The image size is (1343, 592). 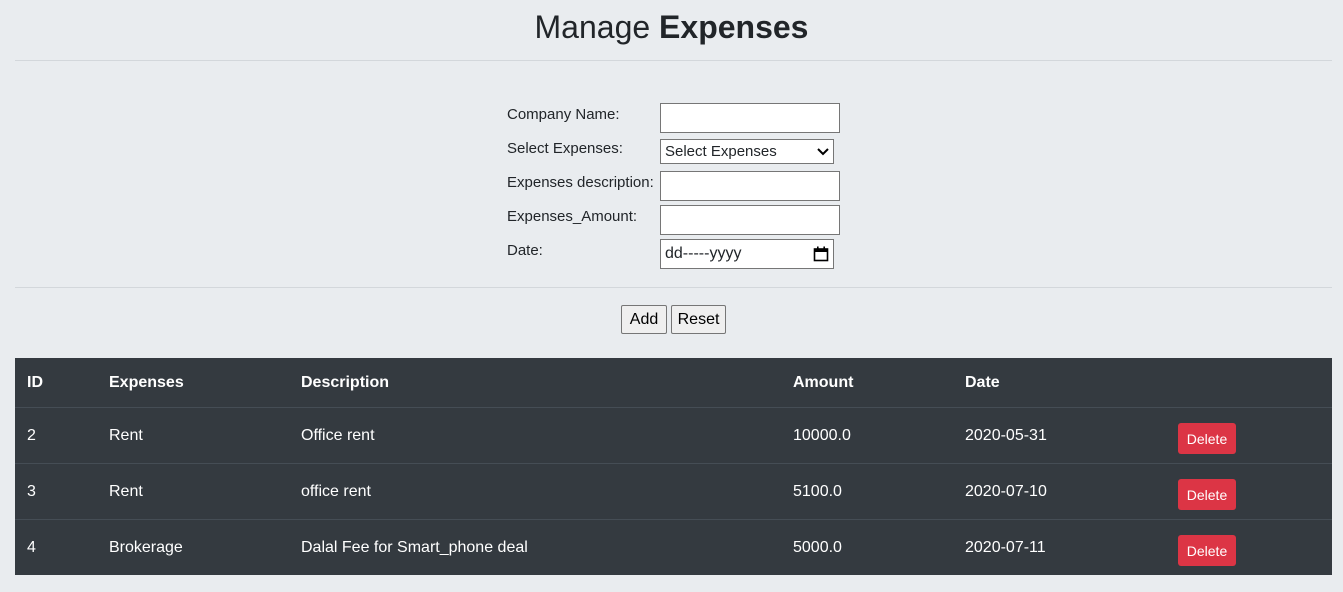 I want to click on company-name-input, so click(x=750, y=118).